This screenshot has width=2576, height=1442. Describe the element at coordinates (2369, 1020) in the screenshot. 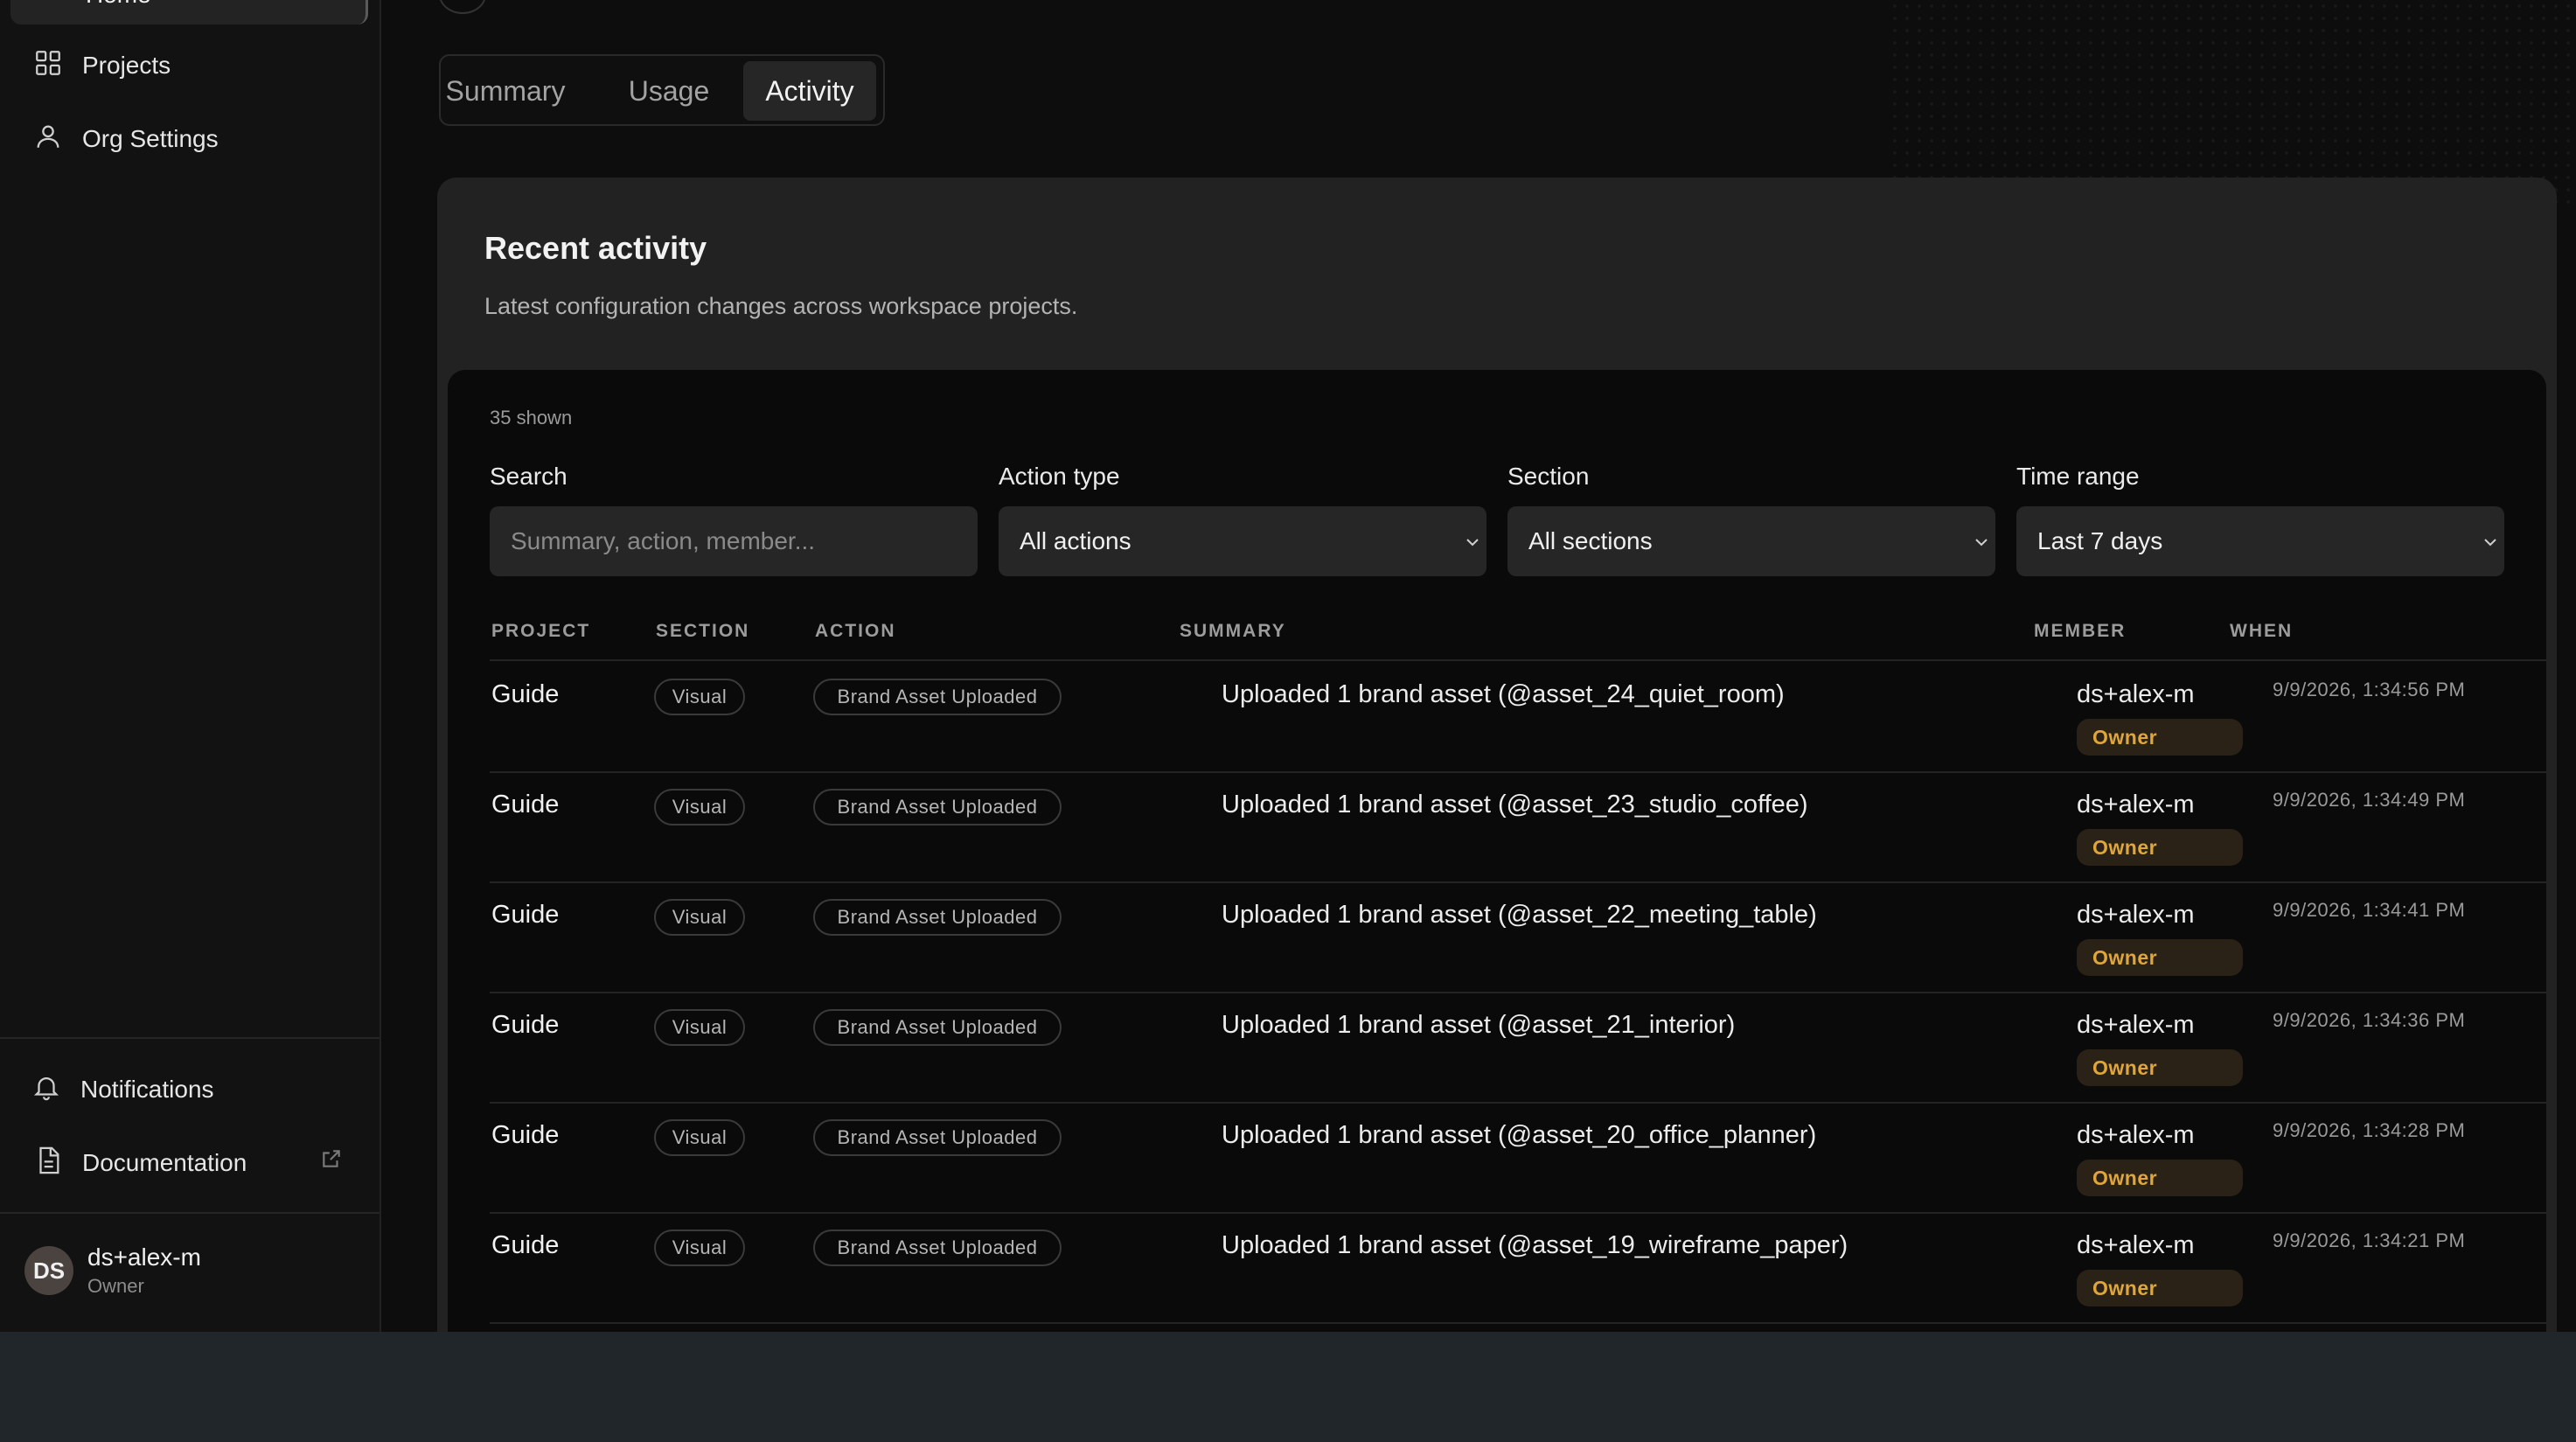

I see `timestamp-cell: 9/9/2026, 1:34:36 PM` at that location.